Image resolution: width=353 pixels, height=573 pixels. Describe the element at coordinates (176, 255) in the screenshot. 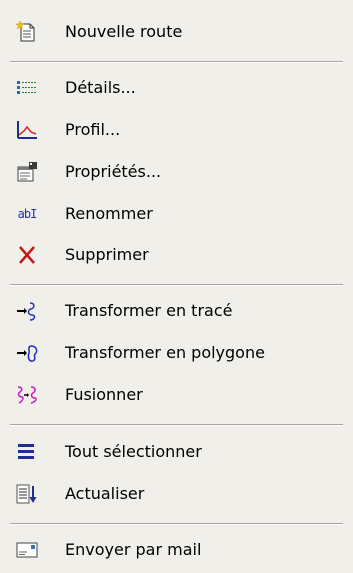

I see `menu-item-supprimer: Supprimer` at that location.